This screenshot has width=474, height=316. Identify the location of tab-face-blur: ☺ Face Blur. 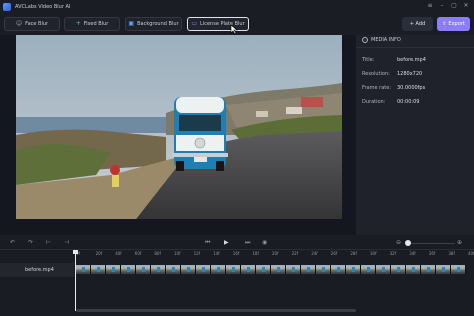
(32, 24).